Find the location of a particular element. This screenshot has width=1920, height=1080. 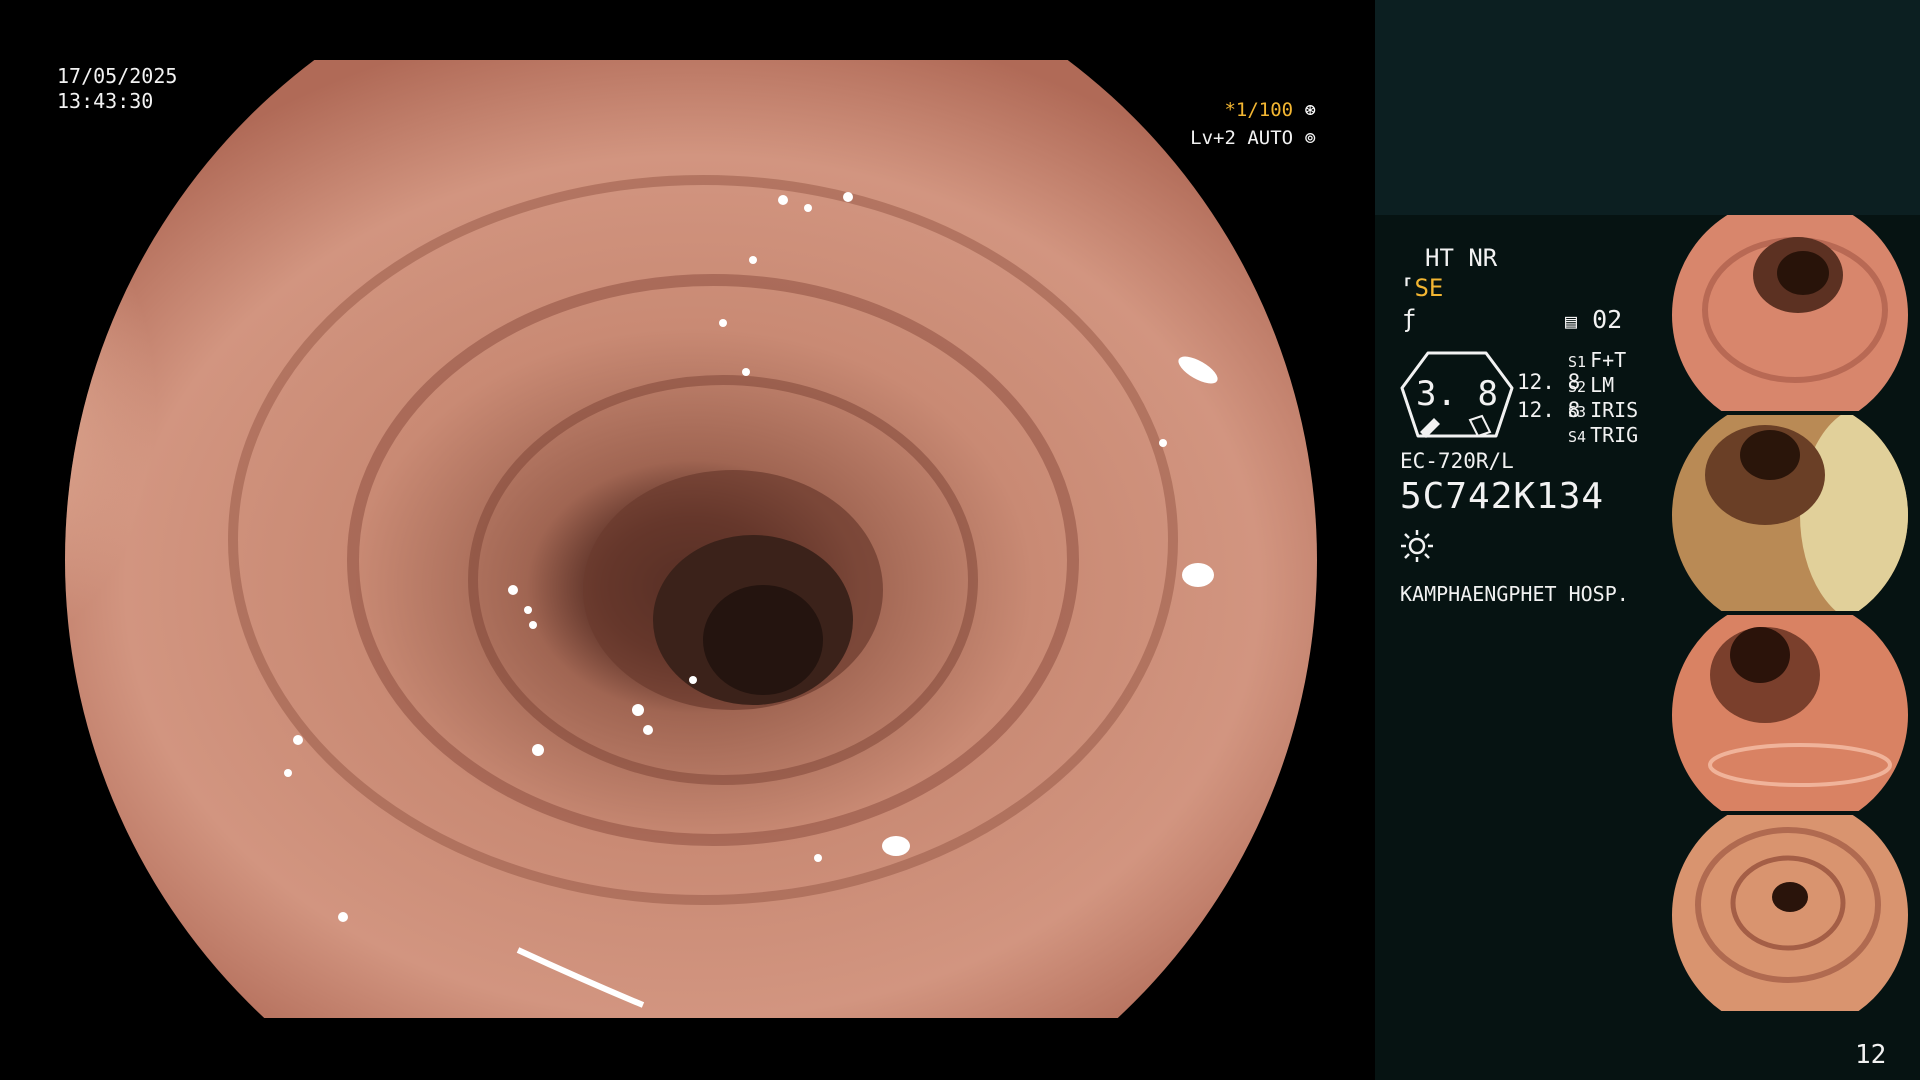

se-row: ⸢SE is located at coordinates (1421, 288).